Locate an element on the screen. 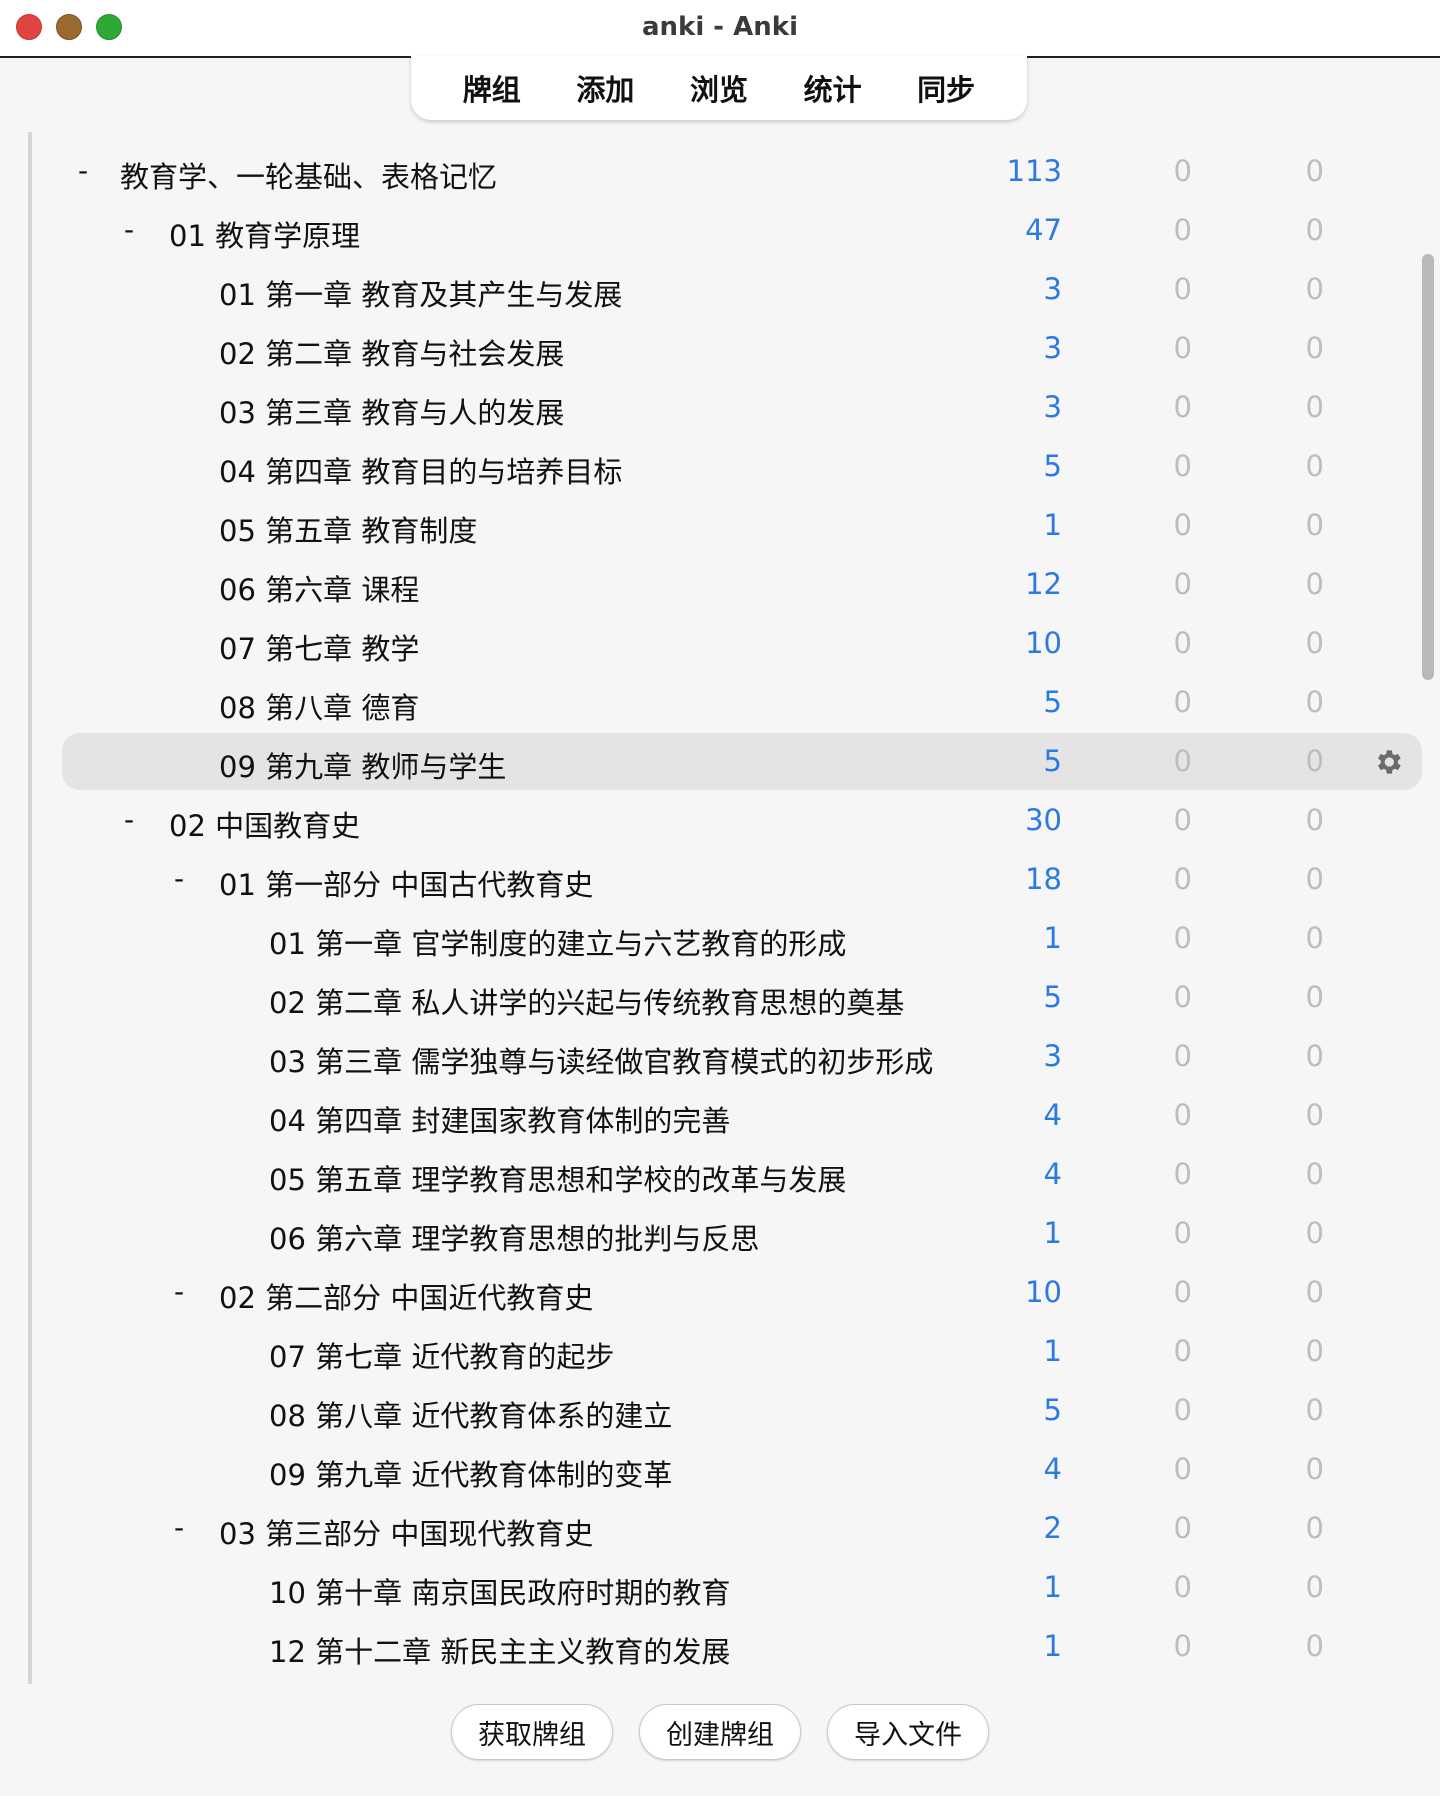 The width and height of the screenshot is (1440, 1796). deck-name-link: 02 第二部分 中国近代教育史 is located at coordinates (406, 1296).